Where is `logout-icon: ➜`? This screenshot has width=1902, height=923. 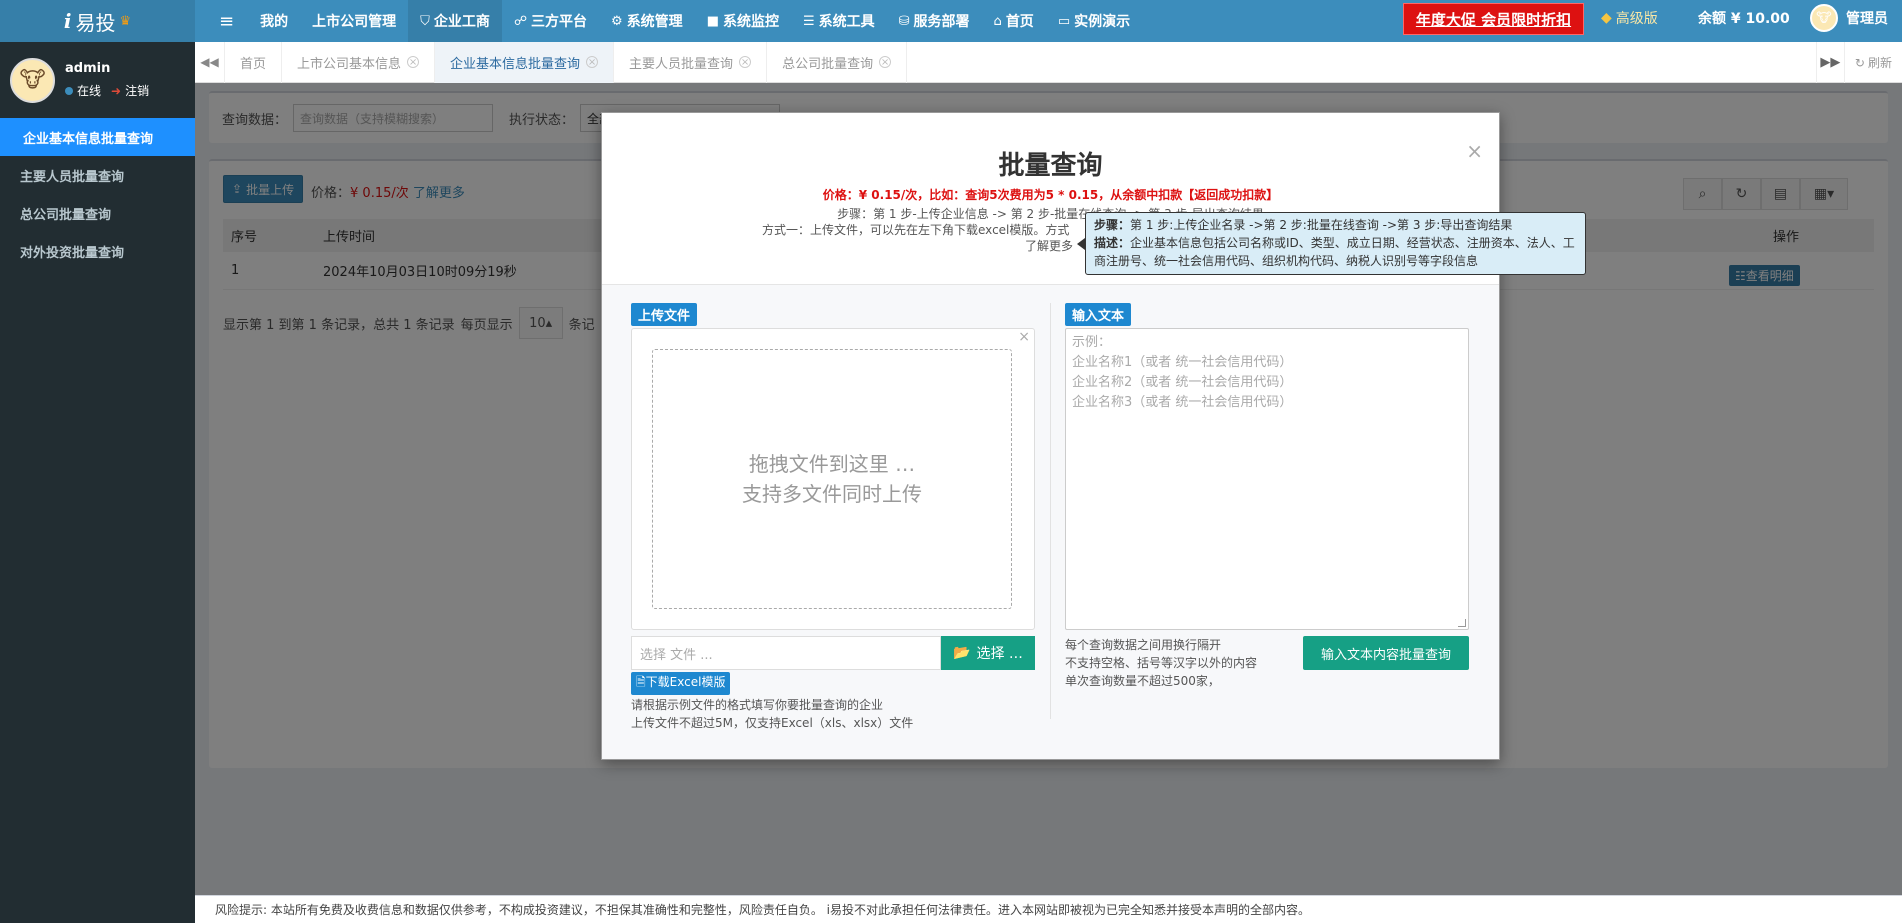 logout-icon: ➜ is located at coordinates (116, 91).